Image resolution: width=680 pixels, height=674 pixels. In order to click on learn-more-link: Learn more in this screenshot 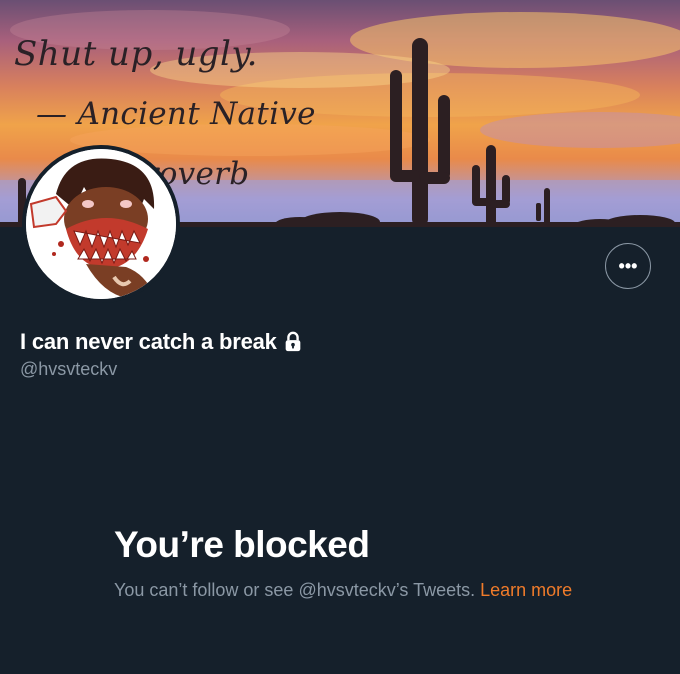, I will do `click(526, 590)`.